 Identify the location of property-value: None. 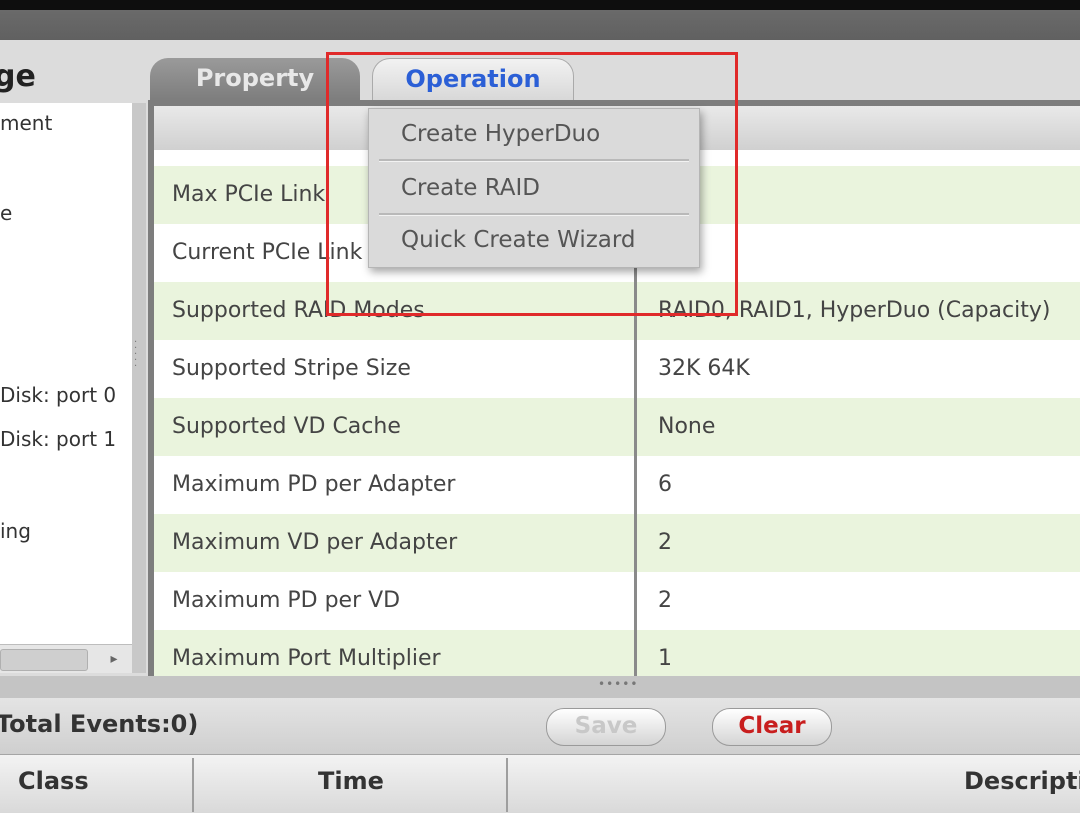
(687, 426).